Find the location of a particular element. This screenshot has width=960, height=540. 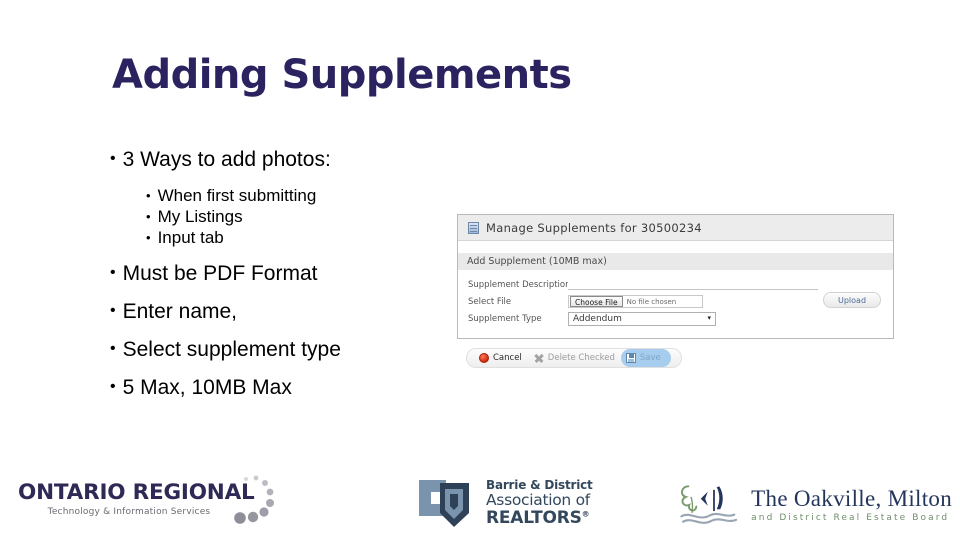

barrie-line1: Barrie & District is located at coordinates (539, 485).